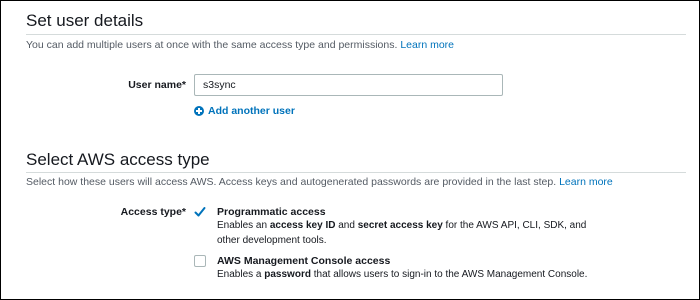 The width and height of the screenshot is (700, 300). What do you see at coordinates (346, 225) in the screenshot?
I see `desc-text: and` at bounding box center [346, 225].